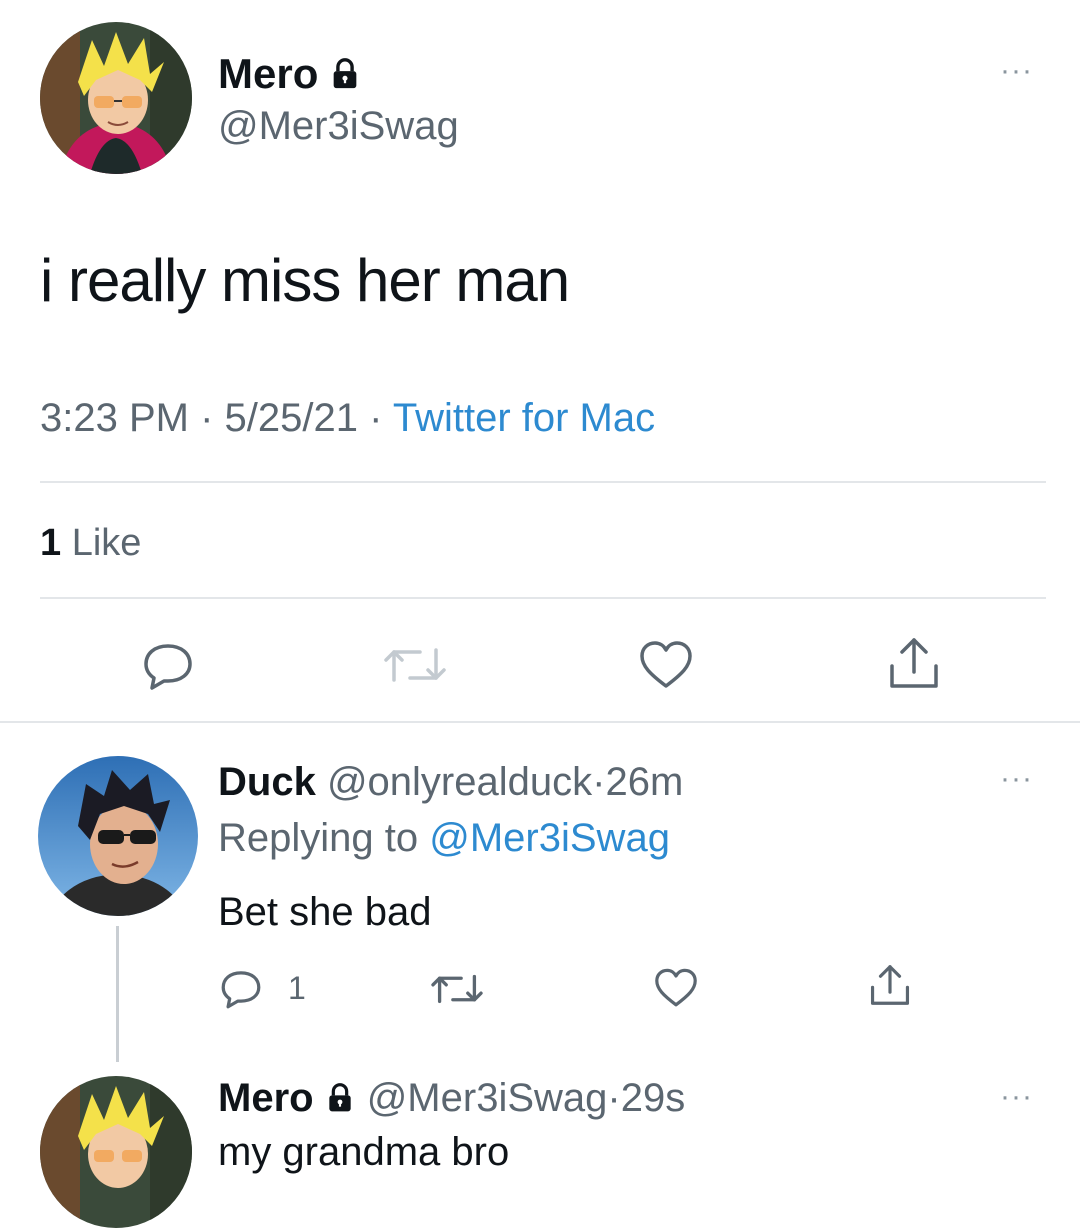  I want to click on tweet-meta: 3:23 PM · 5/25/21 · Twitter for Mac, so click(347, 418).